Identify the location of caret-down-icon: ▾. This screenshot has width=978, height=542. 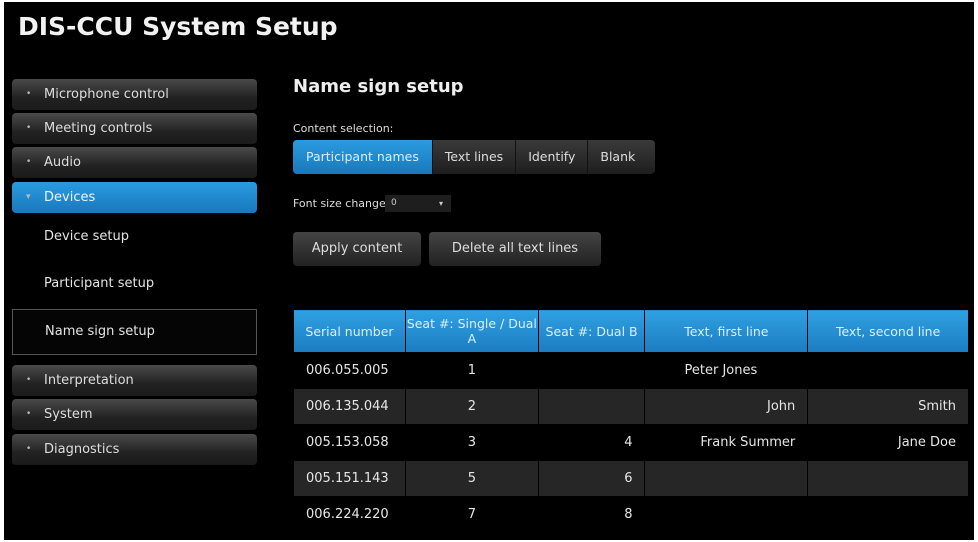
(28, 197).